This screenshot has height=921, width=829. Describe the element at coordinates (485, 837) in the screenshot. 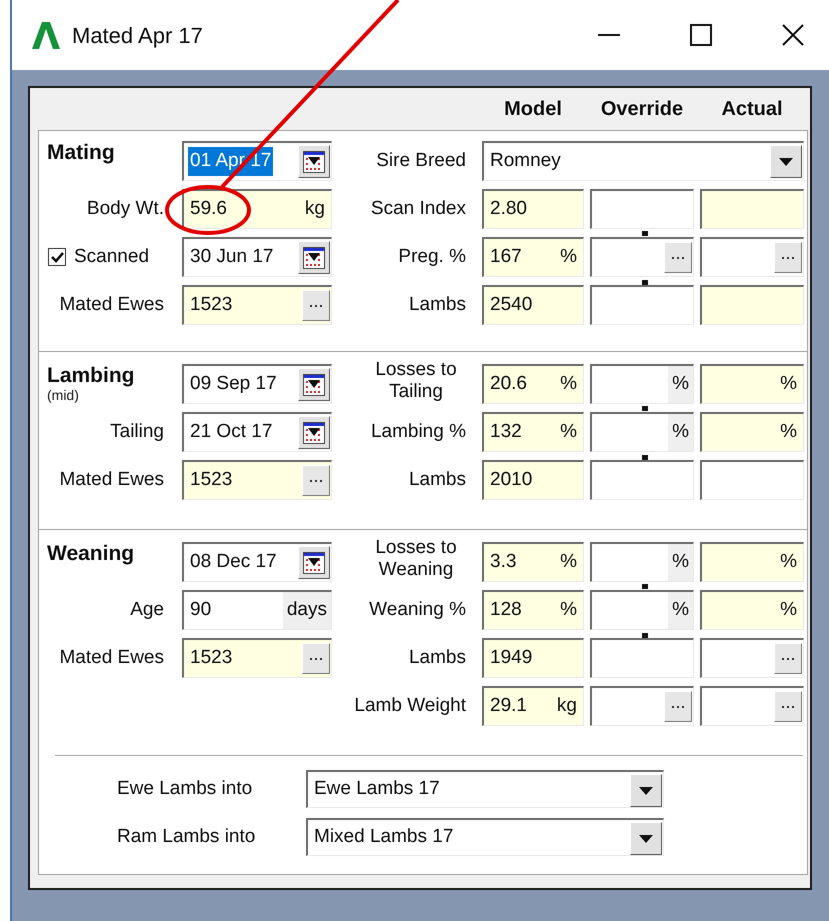

I see `dropdown: Mixed Lambs 17` at that location.